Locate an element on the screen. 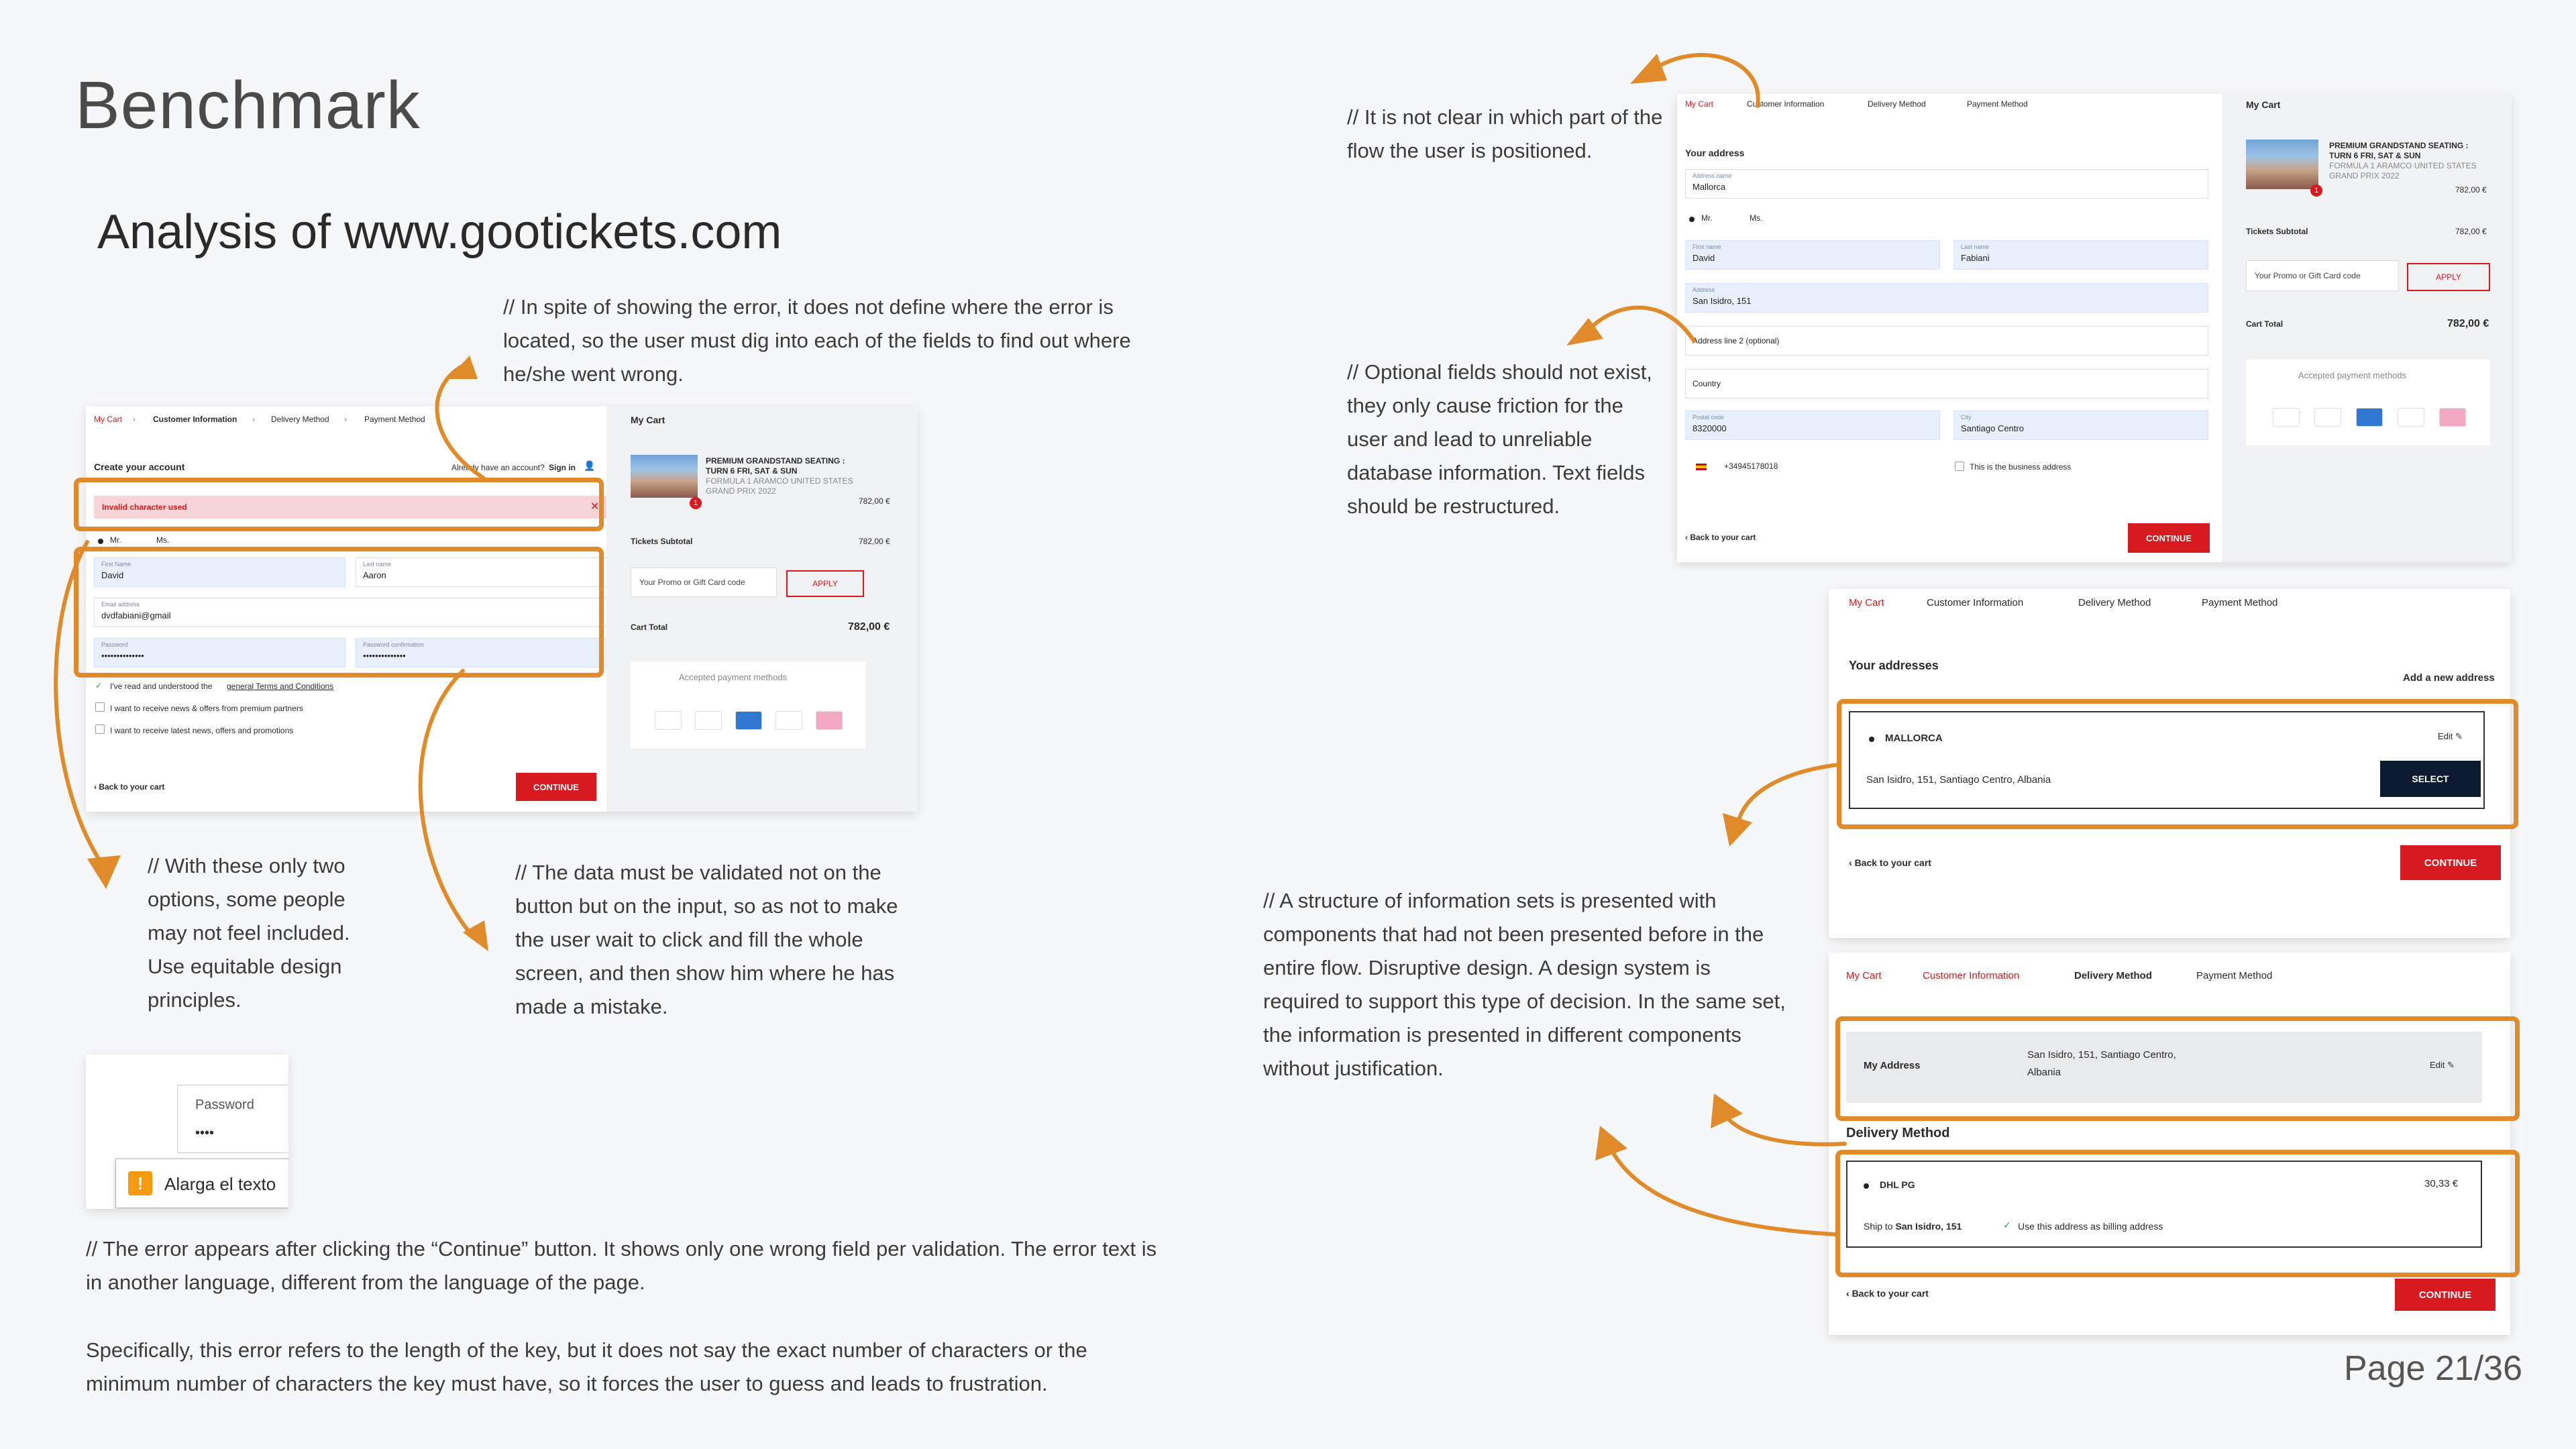  arrow-validation is located at coordinates (445, 801).